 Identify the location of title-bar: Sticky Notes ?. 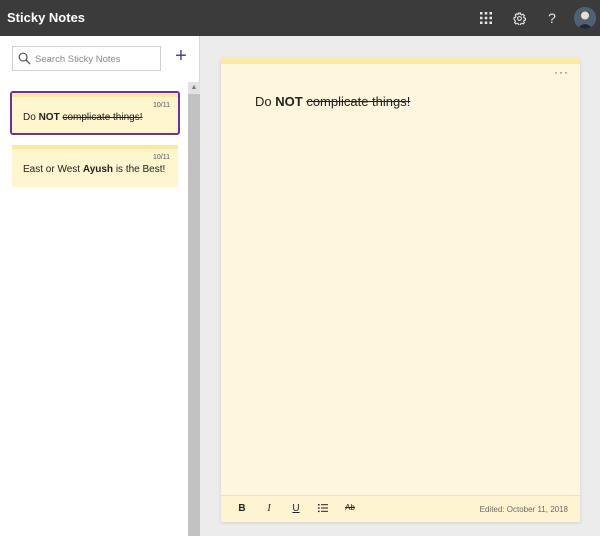
(300, 18).